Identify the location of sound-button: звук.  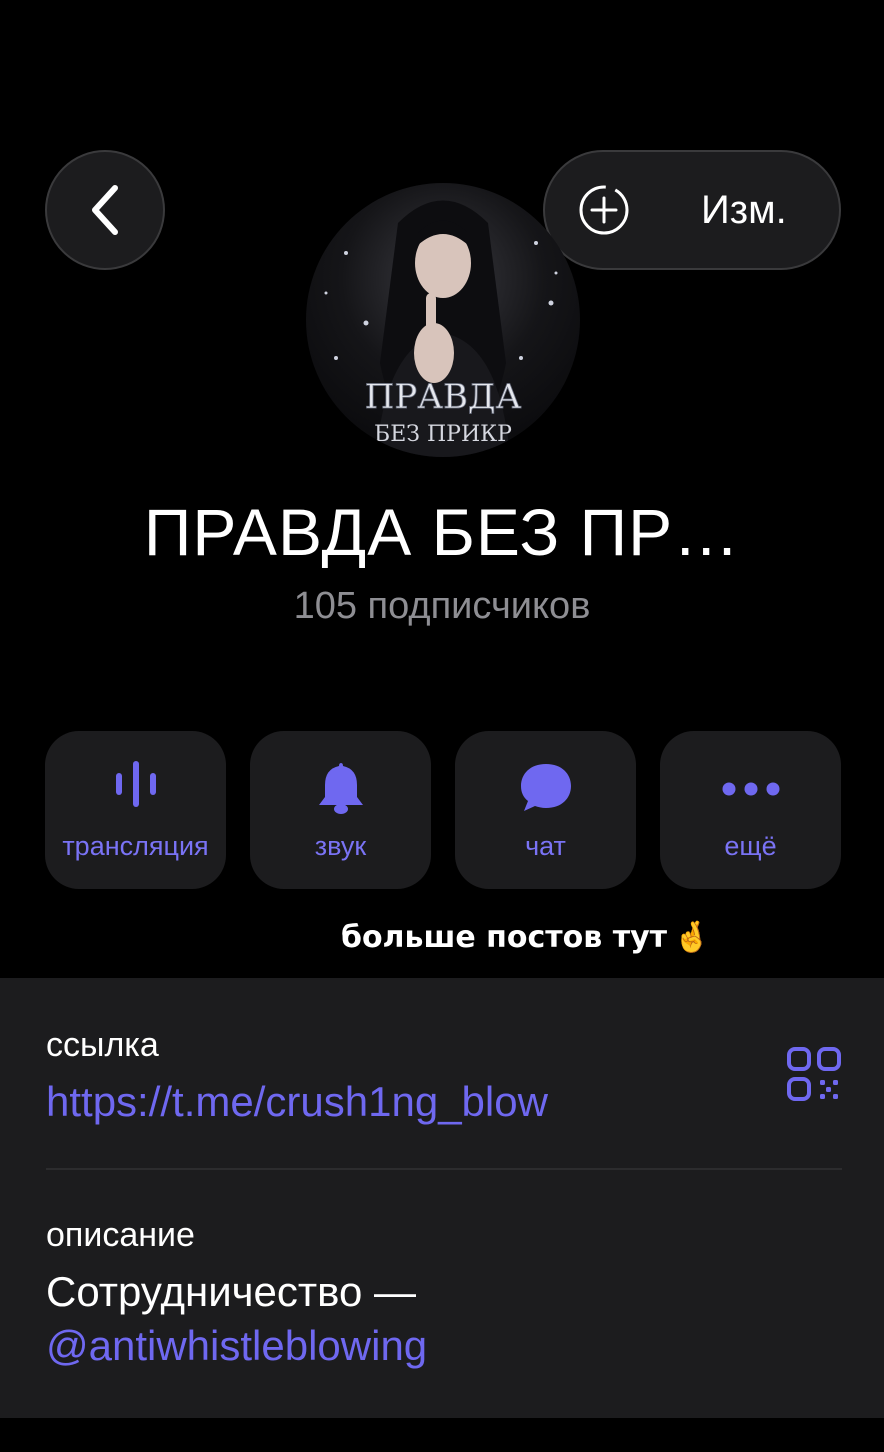
(340, 810).